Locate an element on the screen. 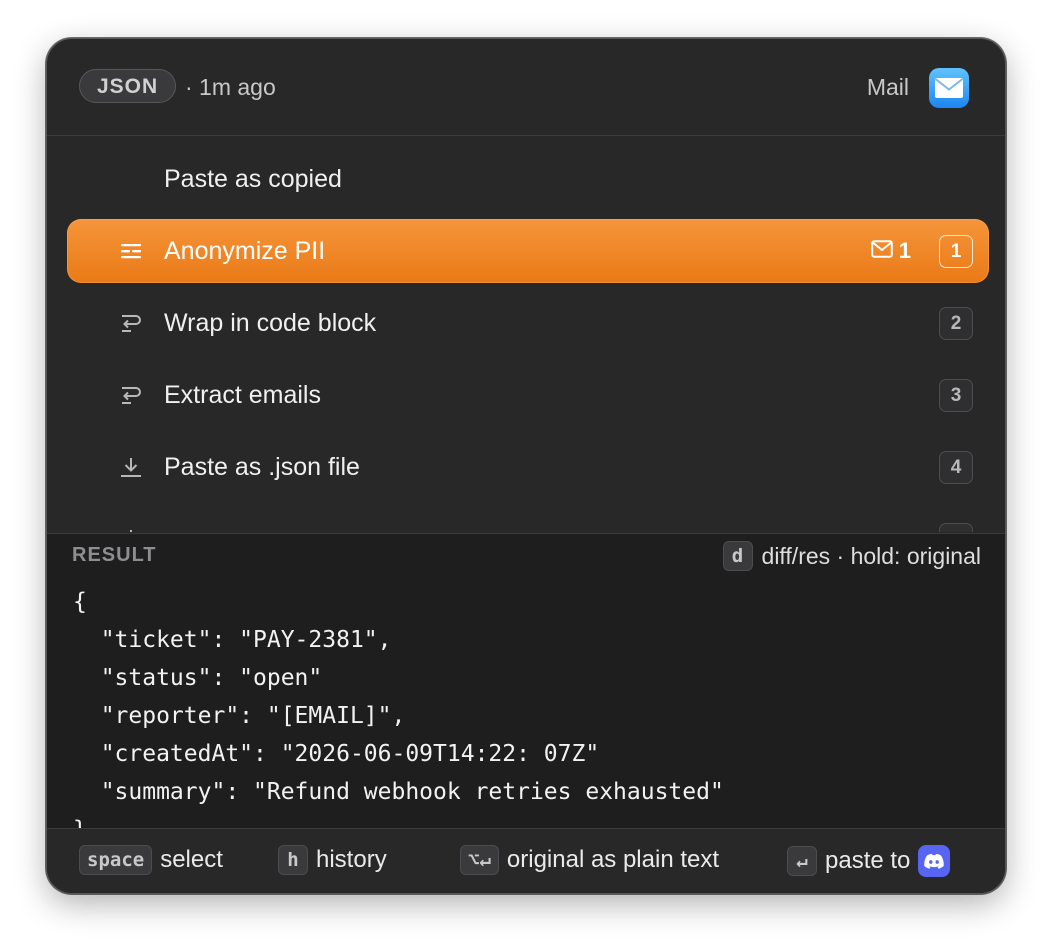 The height and width of the screenshot is (948, 1052). hint-select: space select is located at coordinates (151, 860).